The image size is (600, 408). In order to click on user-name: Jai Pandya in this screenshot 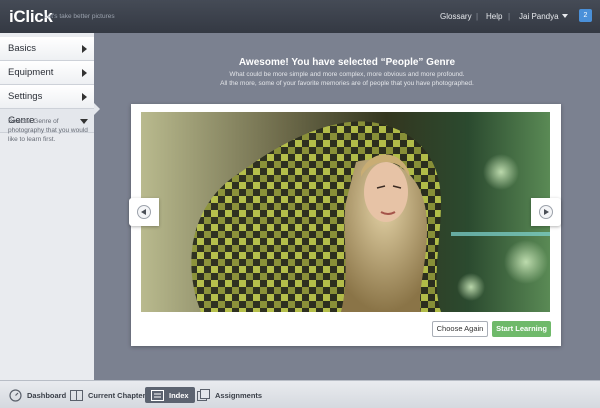, I will do `click(539, 16)`.